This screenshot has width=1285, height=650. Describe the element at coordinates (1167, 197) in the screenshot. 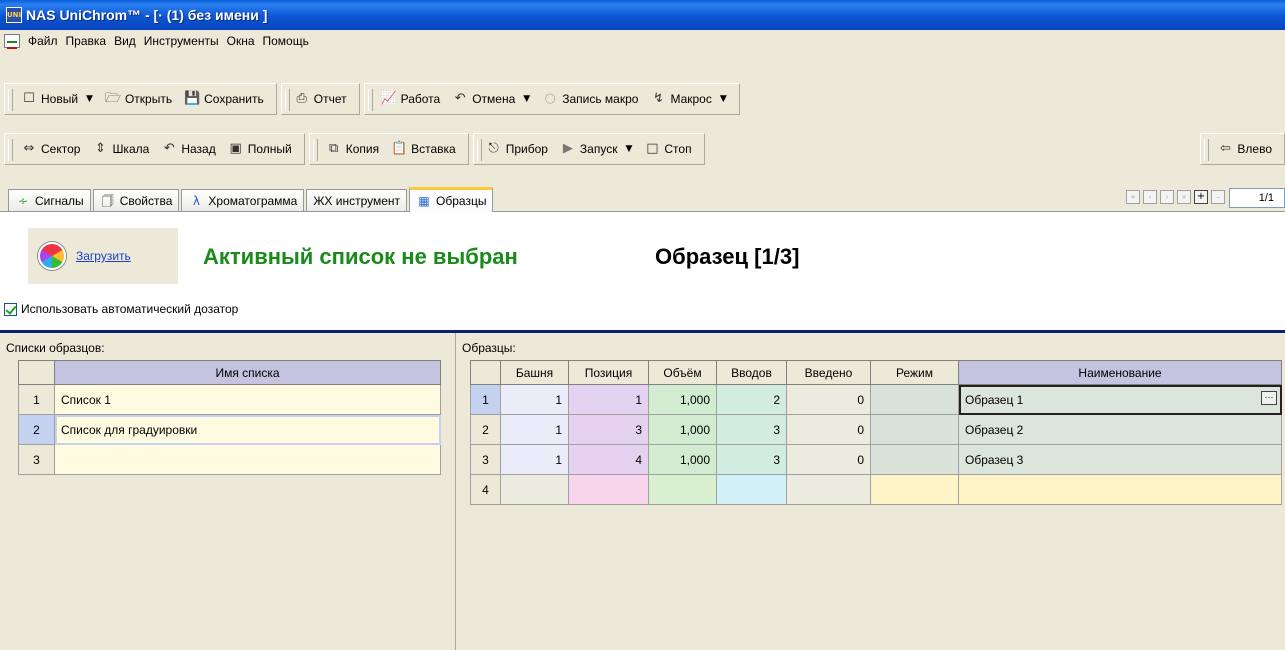

I see `next-record-icon: ›` at that location.